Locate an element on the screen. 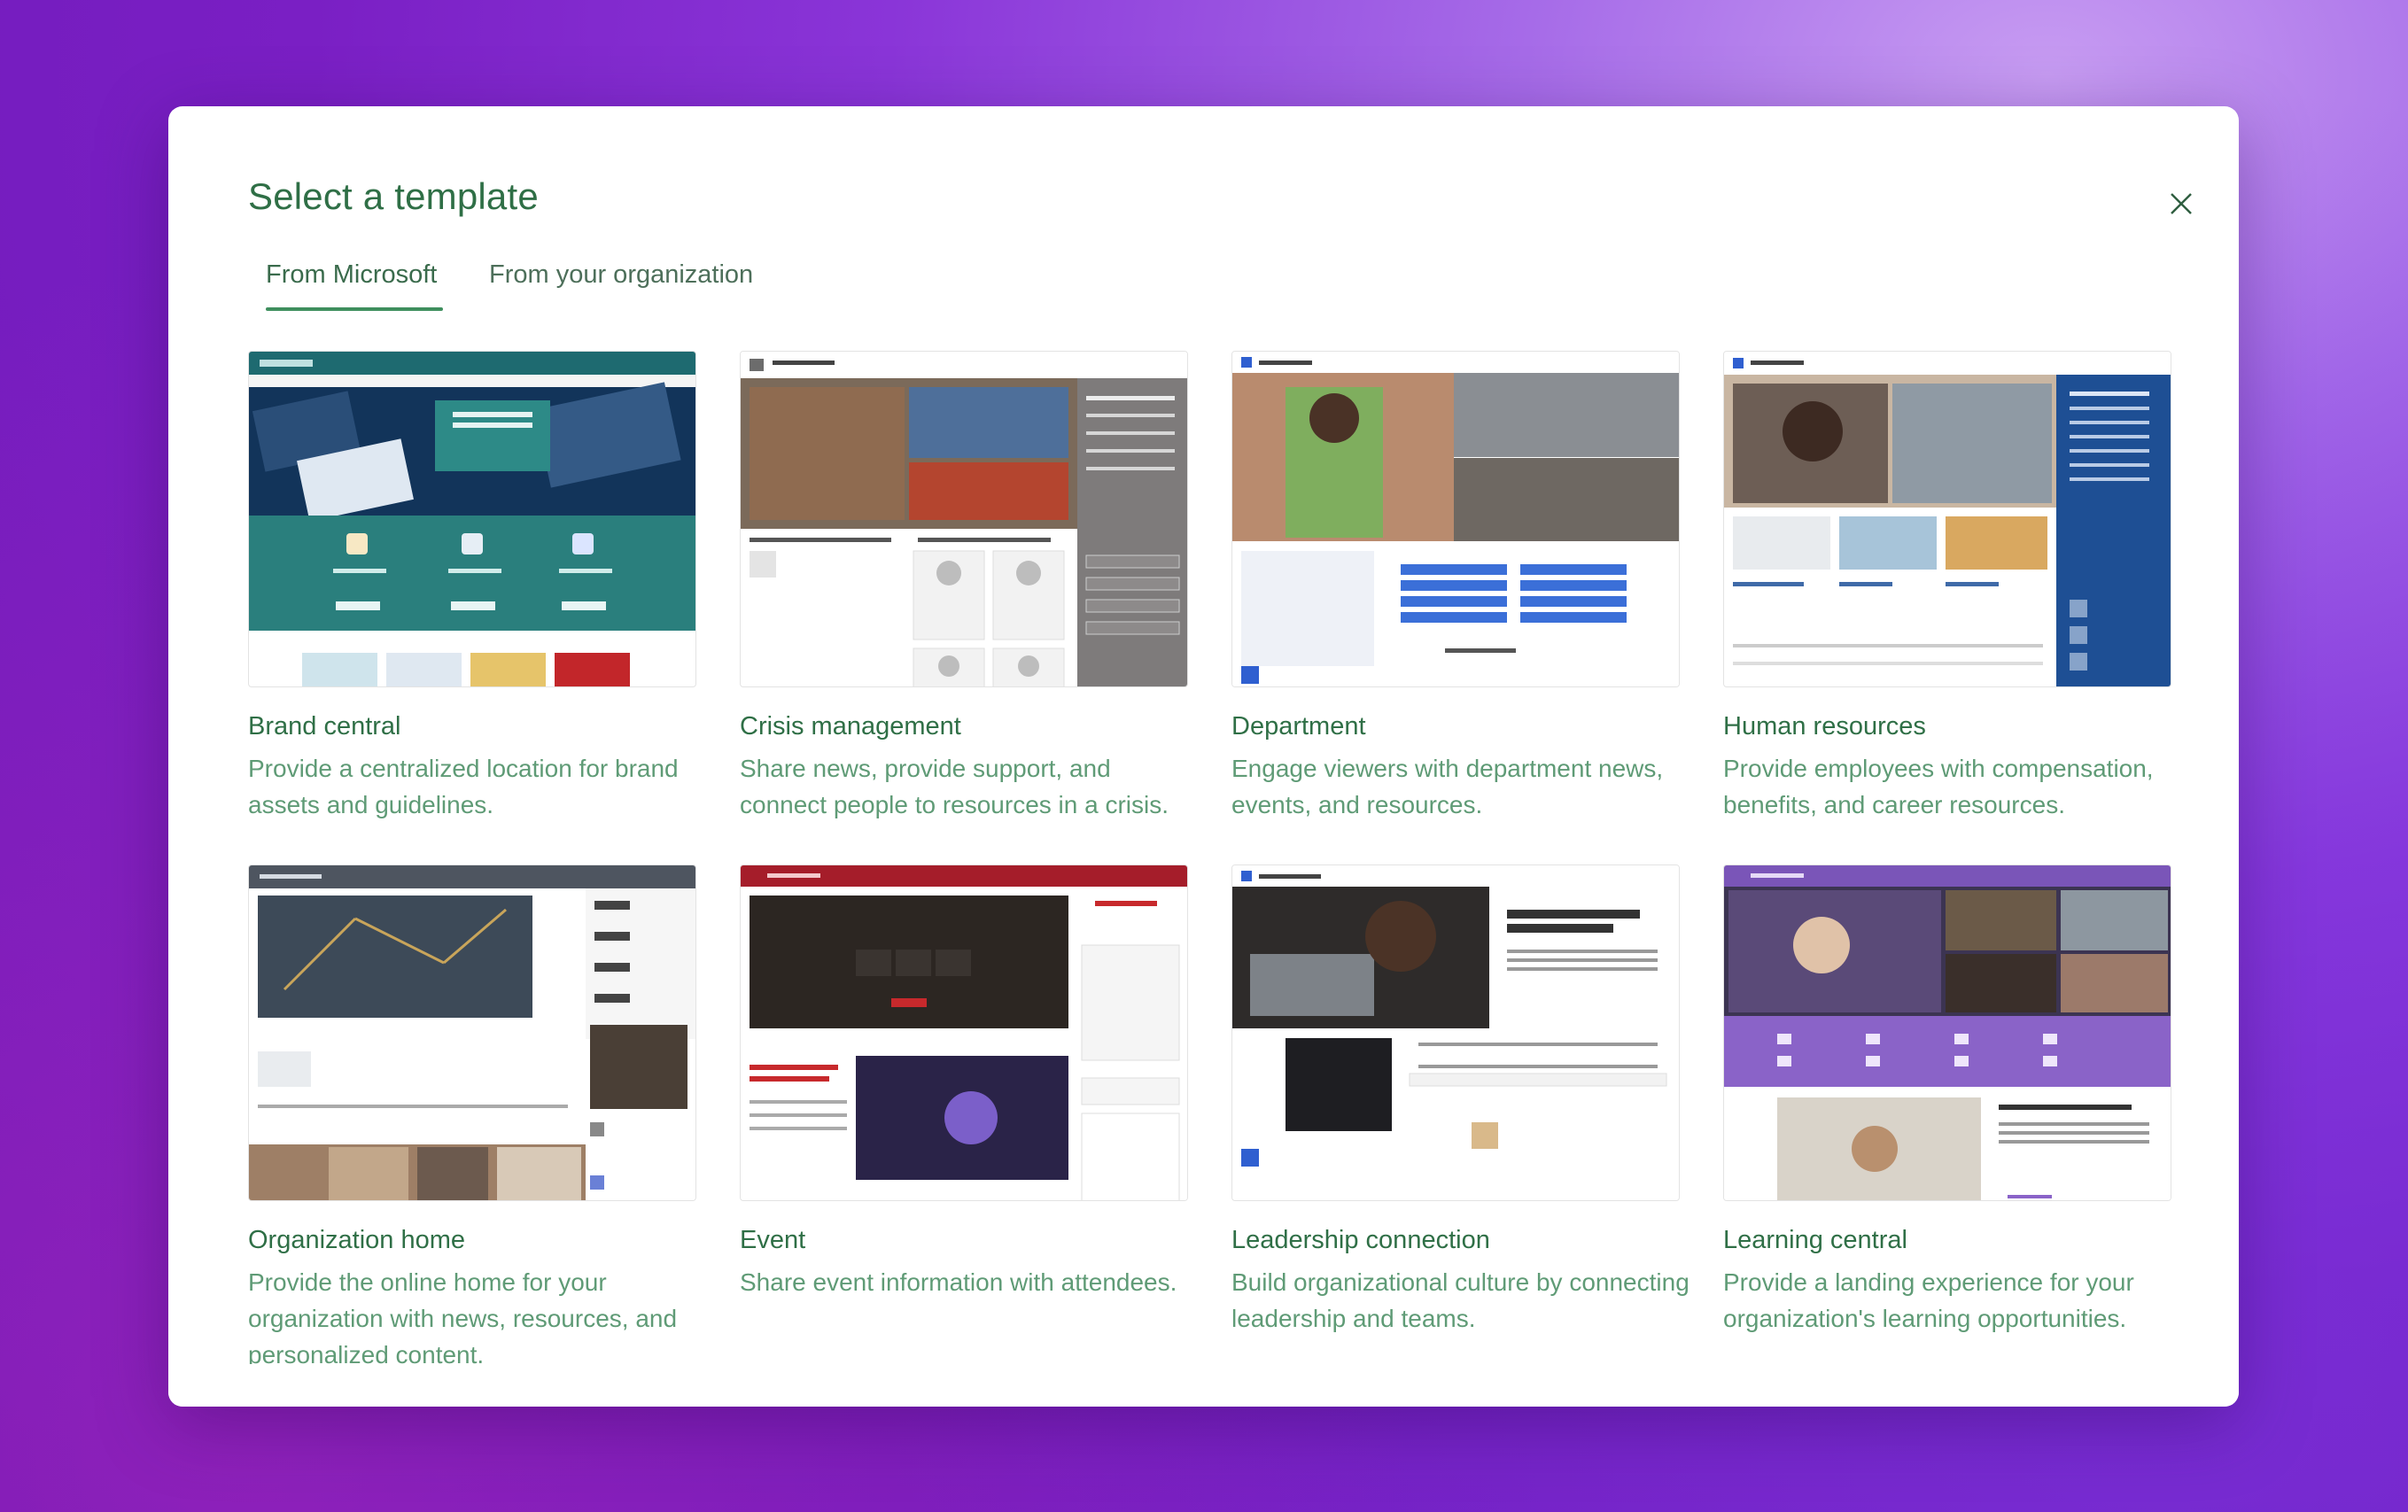 The height and width of the screenshot is (1512, 2408). template-title: Department is located at coordinates (1298, 726).